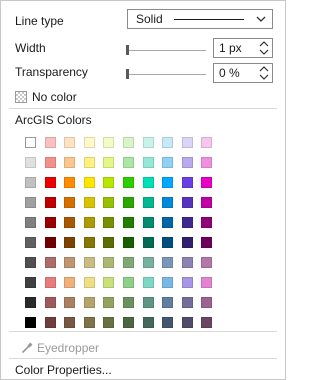 This screenshot has width=320, height=380. Describe the element at coordinates (166, 74) in the screenshot. I see `transparency-slider` at that location.